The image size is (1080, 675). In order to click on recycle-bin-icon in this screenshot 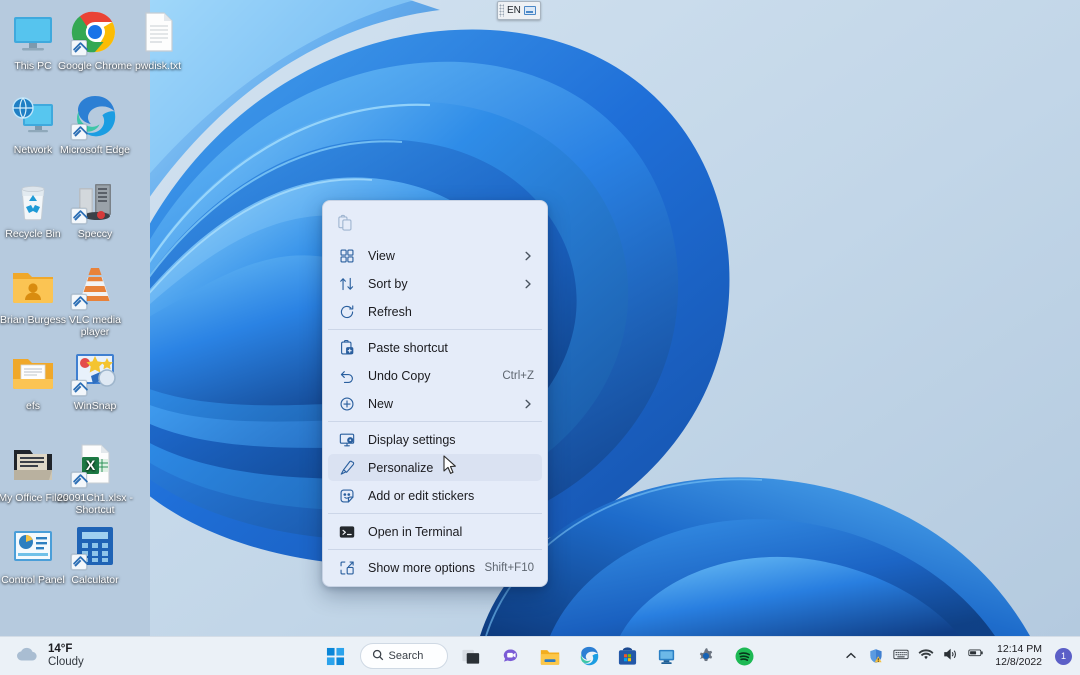, I will do `click(33, 200)`.